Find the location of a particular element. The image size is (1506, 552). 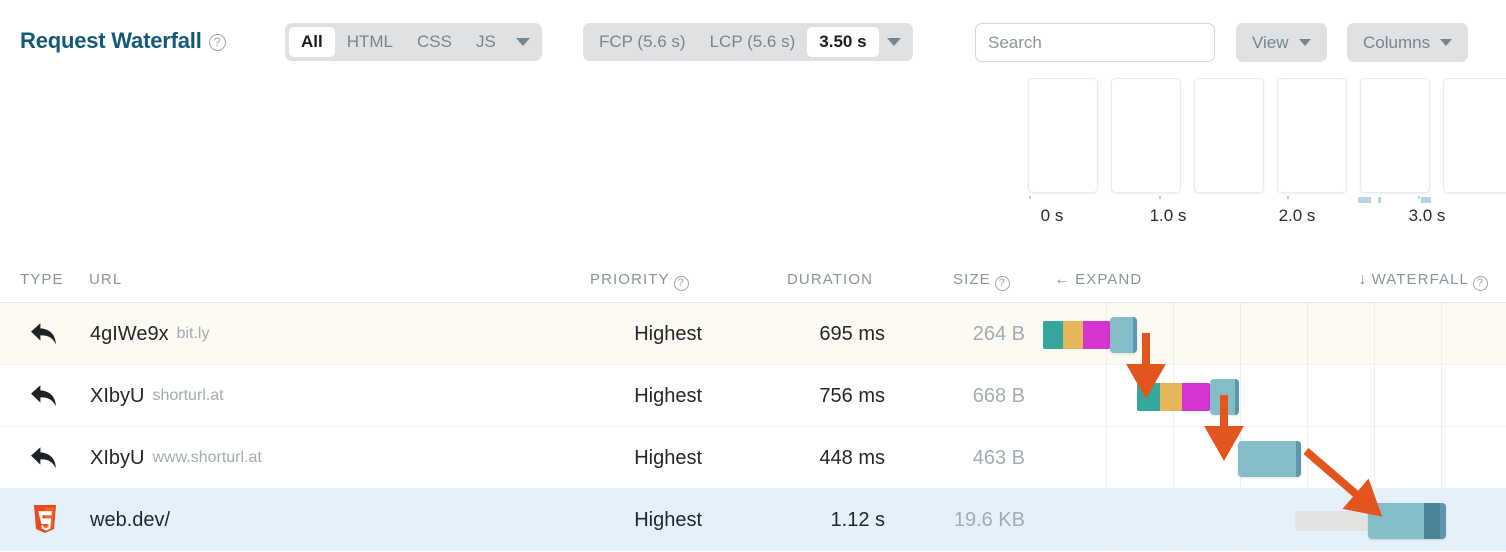

waterfall-help-icon: ? is located at coordinates (1480, 283).